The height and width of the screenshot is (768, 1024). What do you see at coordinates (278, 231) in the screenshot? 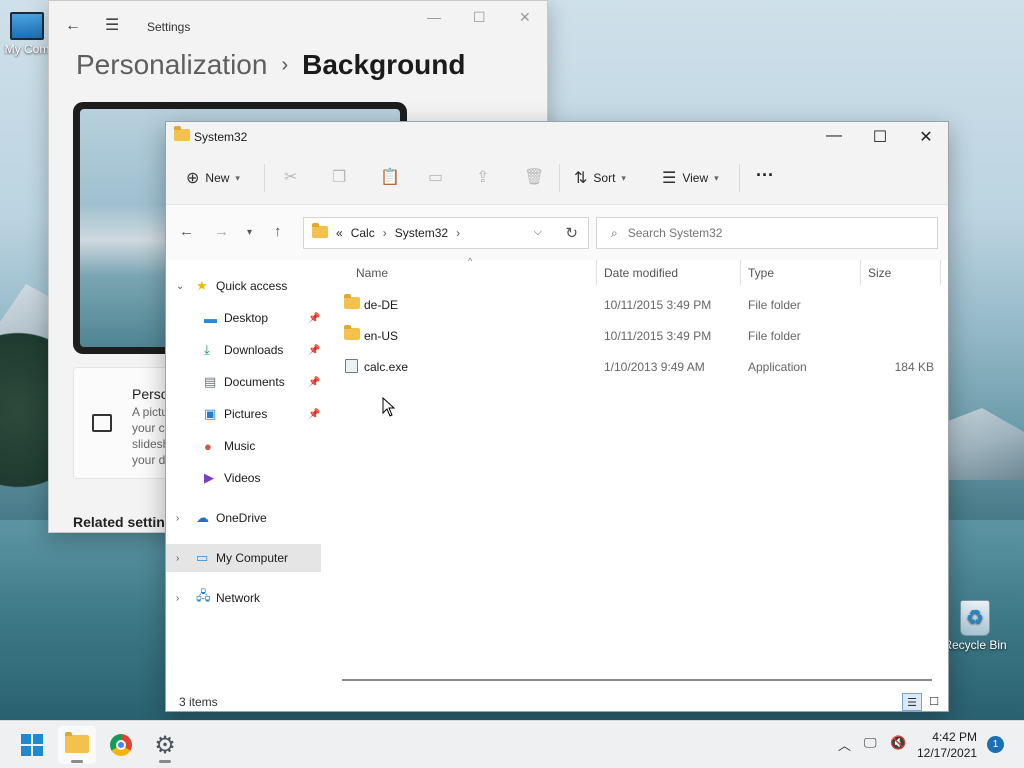
I see `up-arrow-icon: ↑` at bounding box center [278, 231].